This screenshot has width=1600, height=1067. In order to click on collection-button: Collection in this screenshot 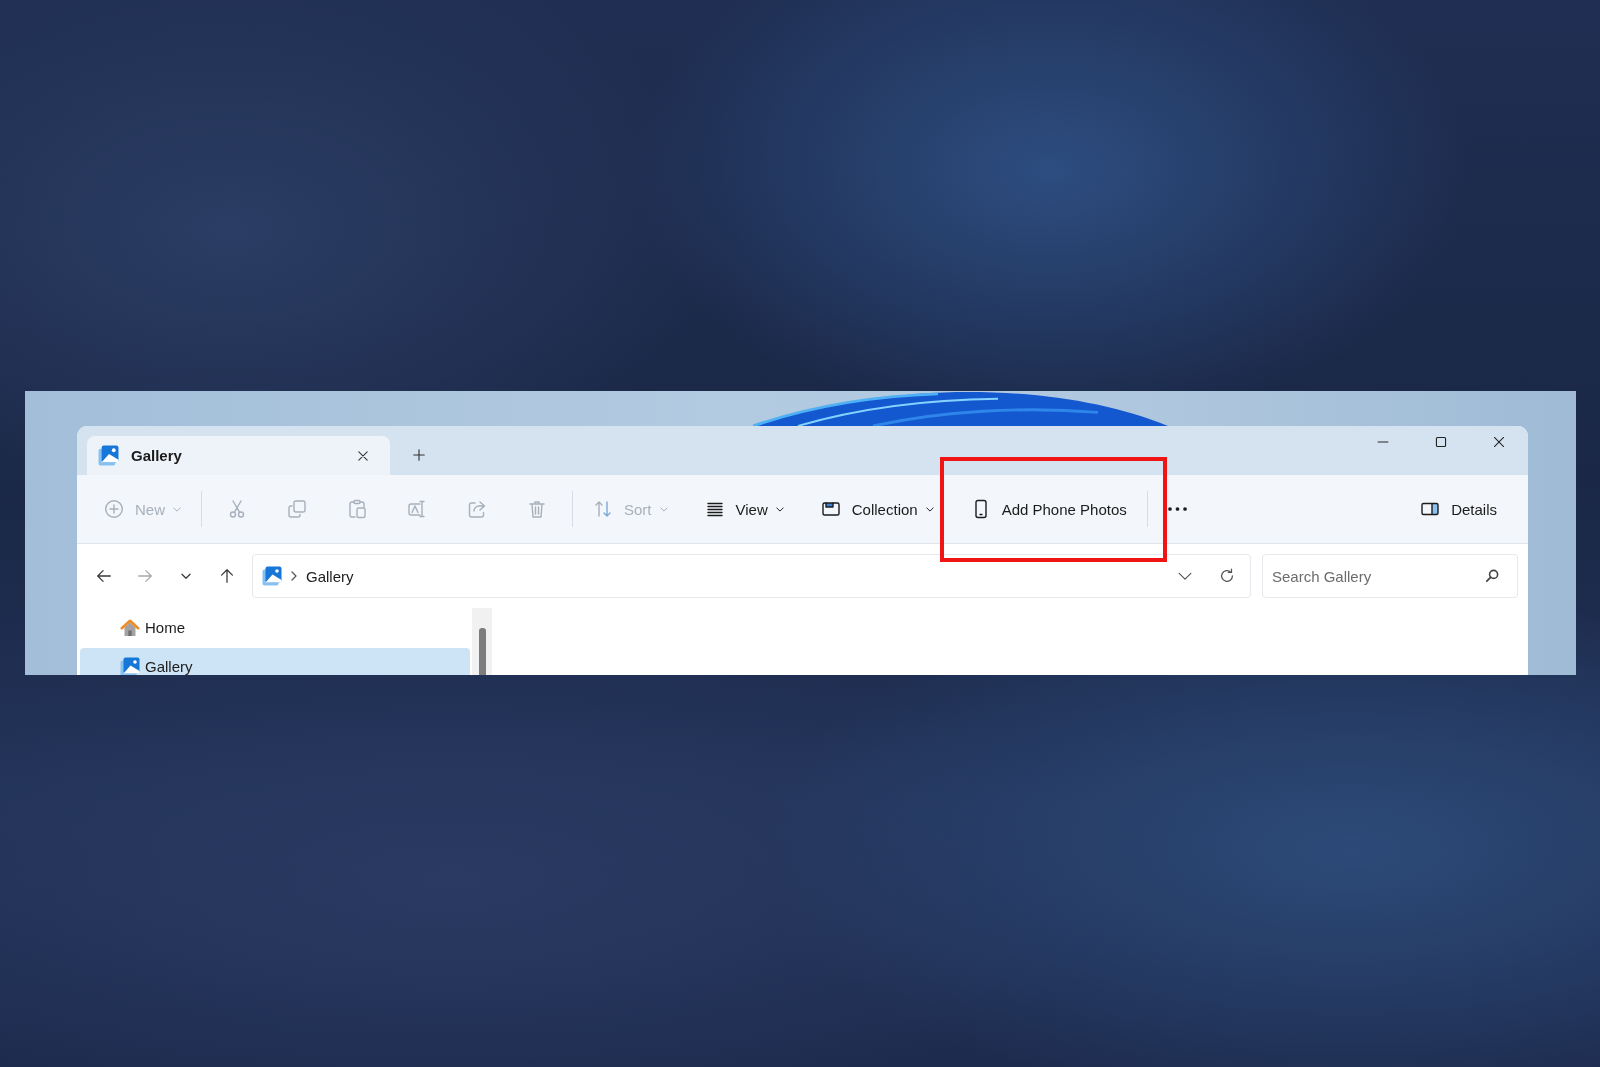, I will do `click(877, 509)`.